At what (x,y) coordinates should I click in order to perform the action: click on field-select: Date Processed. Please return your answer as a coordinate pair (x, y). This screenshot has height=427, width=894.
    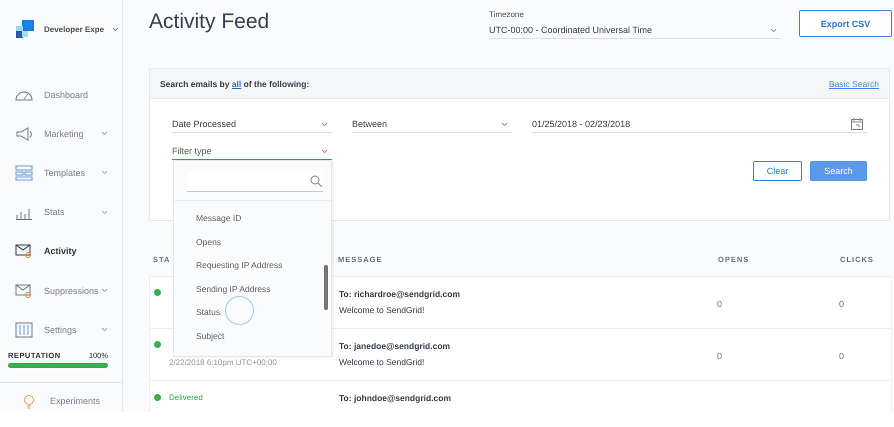
    Looking at the image, I should click on (252, 124).